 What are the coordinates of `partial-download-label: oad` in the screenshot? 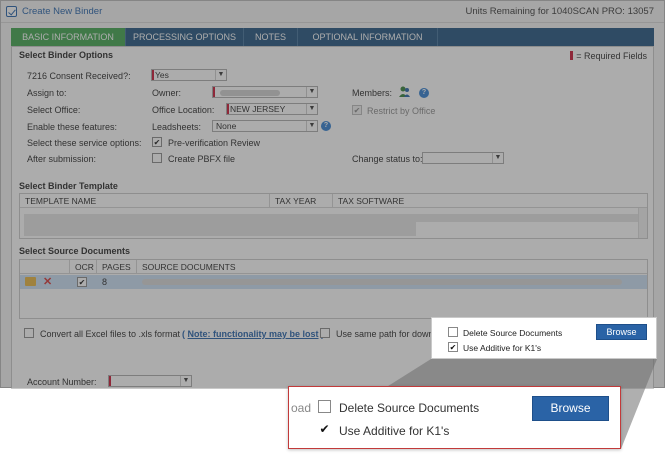 It's located at (301, 408).